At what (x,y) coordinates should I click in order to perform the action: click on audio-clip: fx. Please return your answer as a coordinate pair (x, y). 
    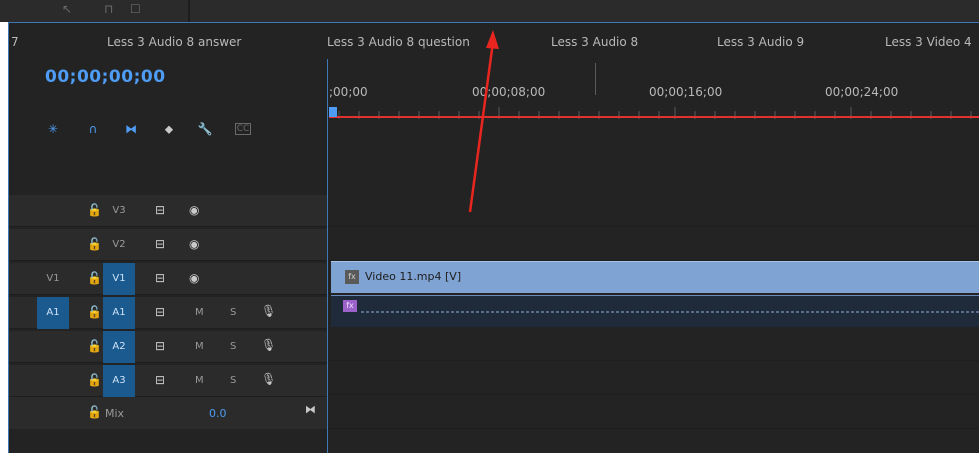
    Looking at the image, I should click on (655, 311).